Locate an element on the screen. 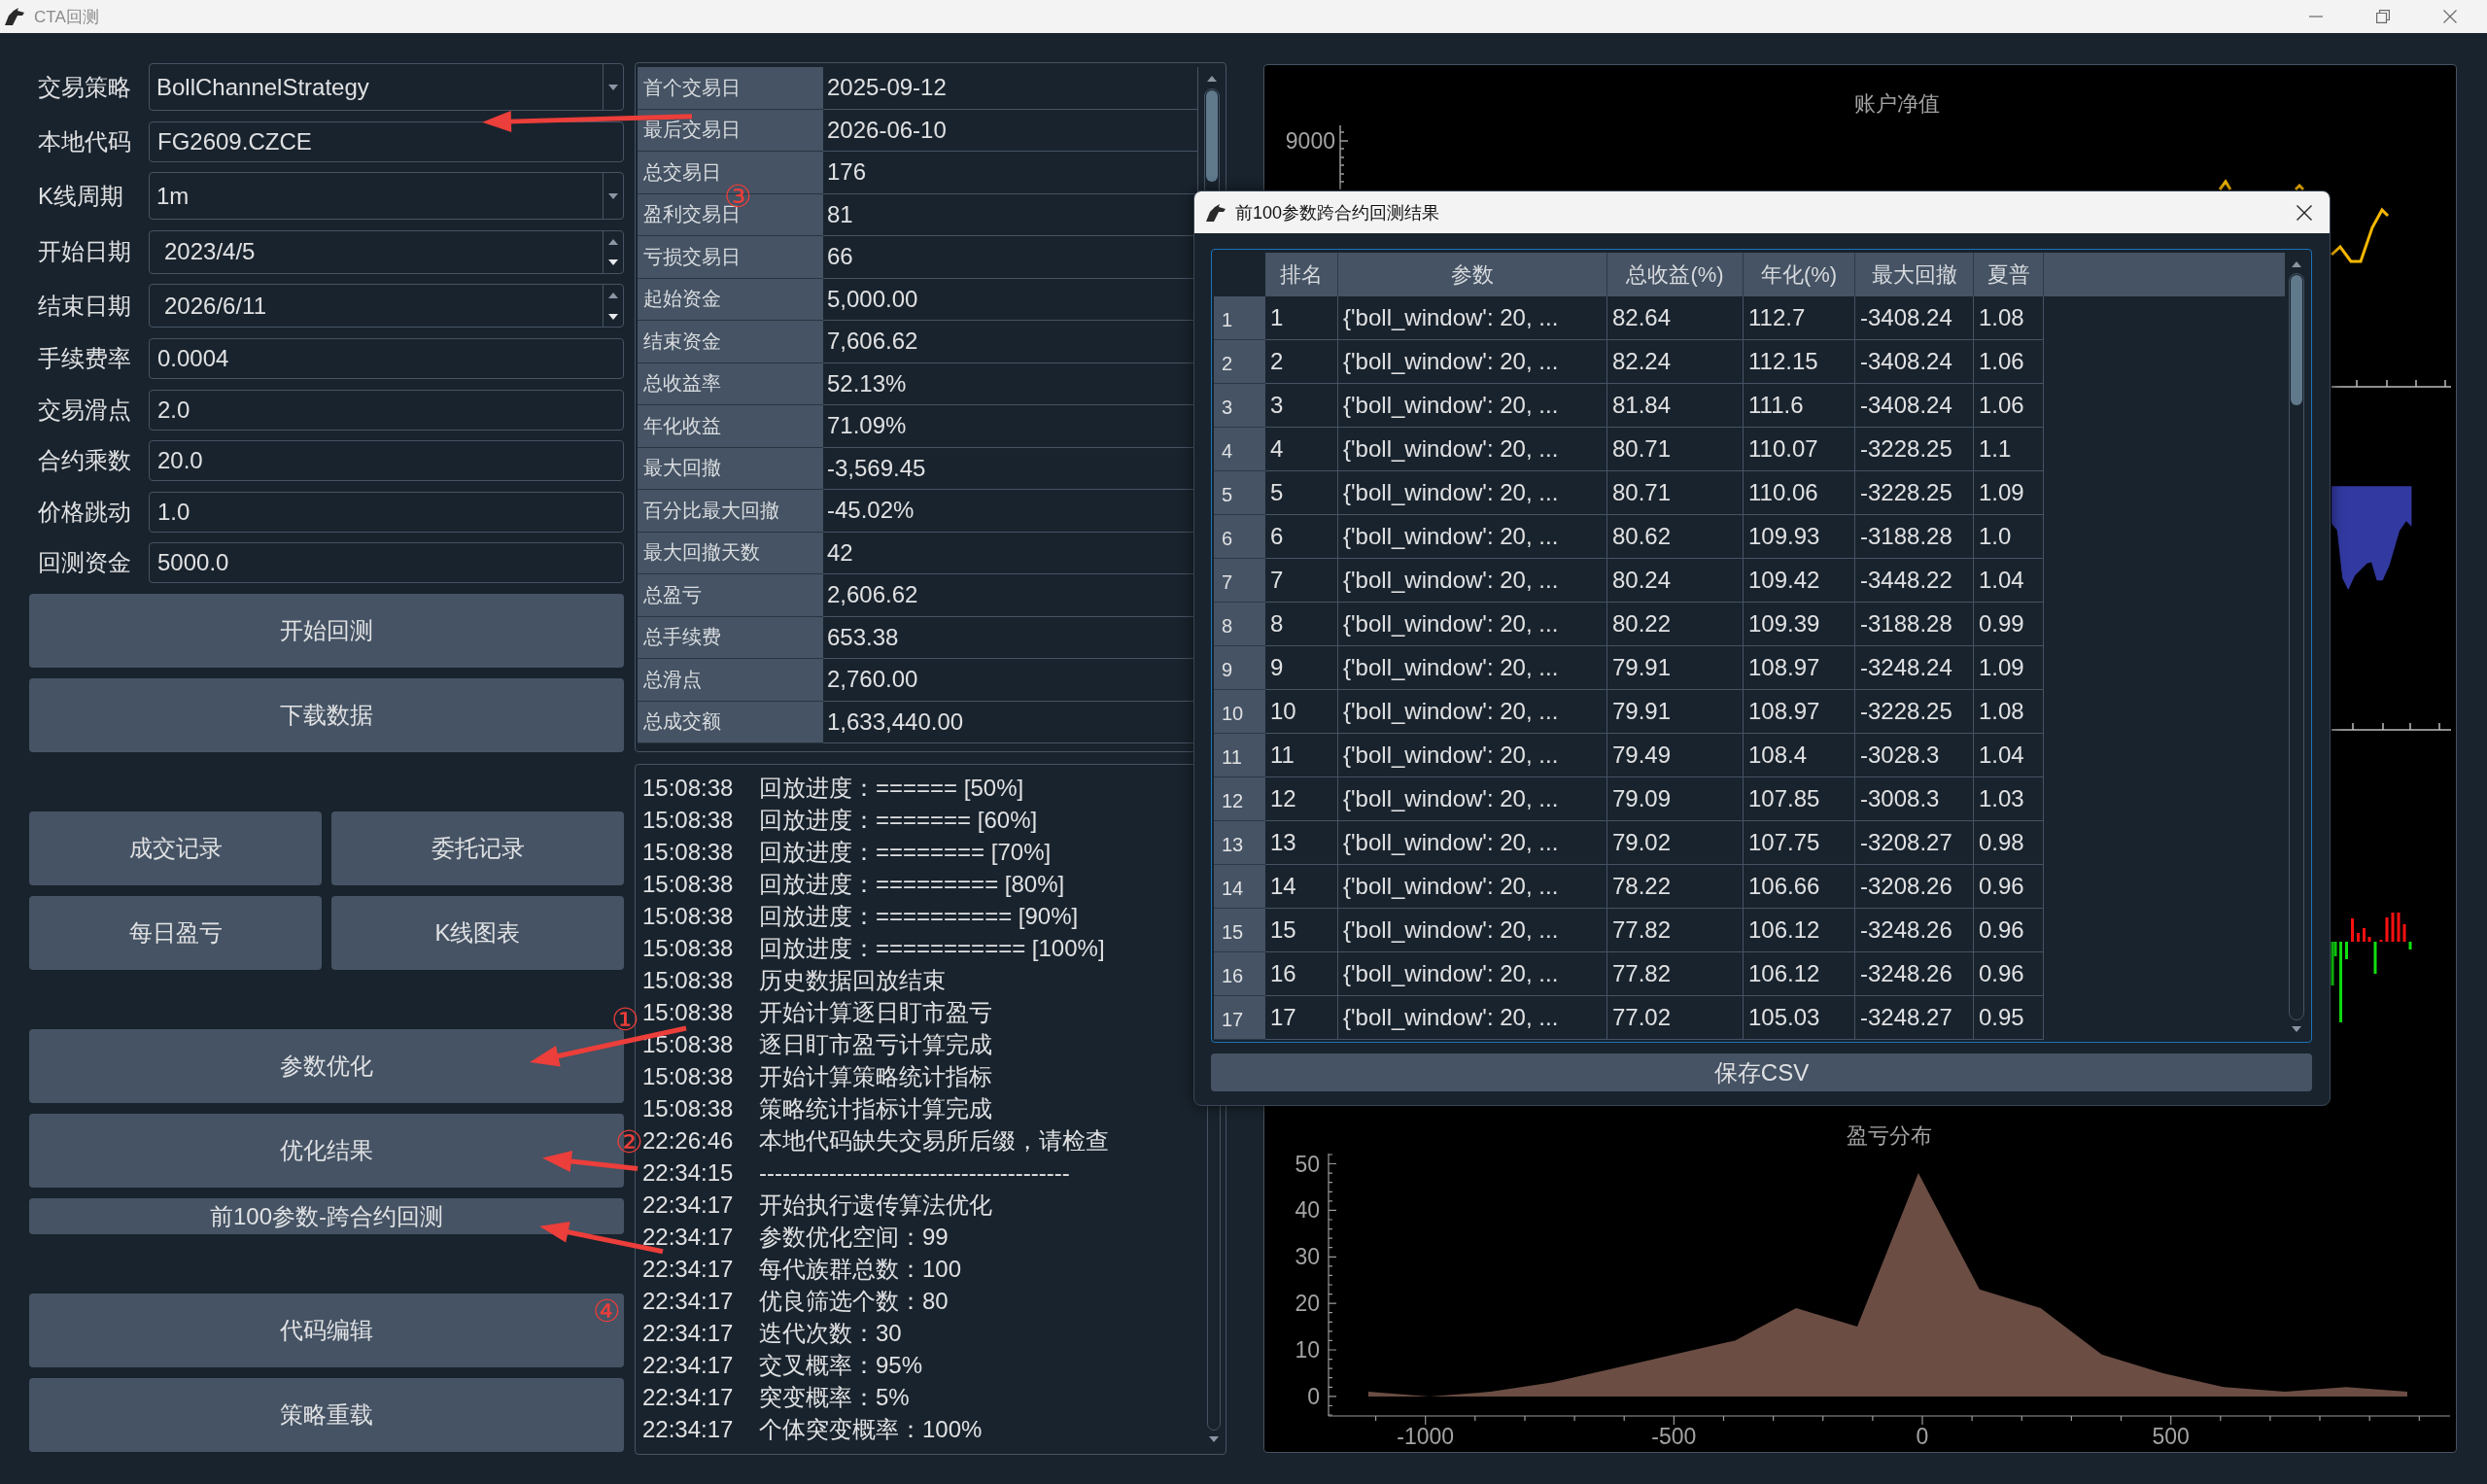 The image size is (2487, 1484). table-cell: 0.95 is located at coordinates (2009, 1018).